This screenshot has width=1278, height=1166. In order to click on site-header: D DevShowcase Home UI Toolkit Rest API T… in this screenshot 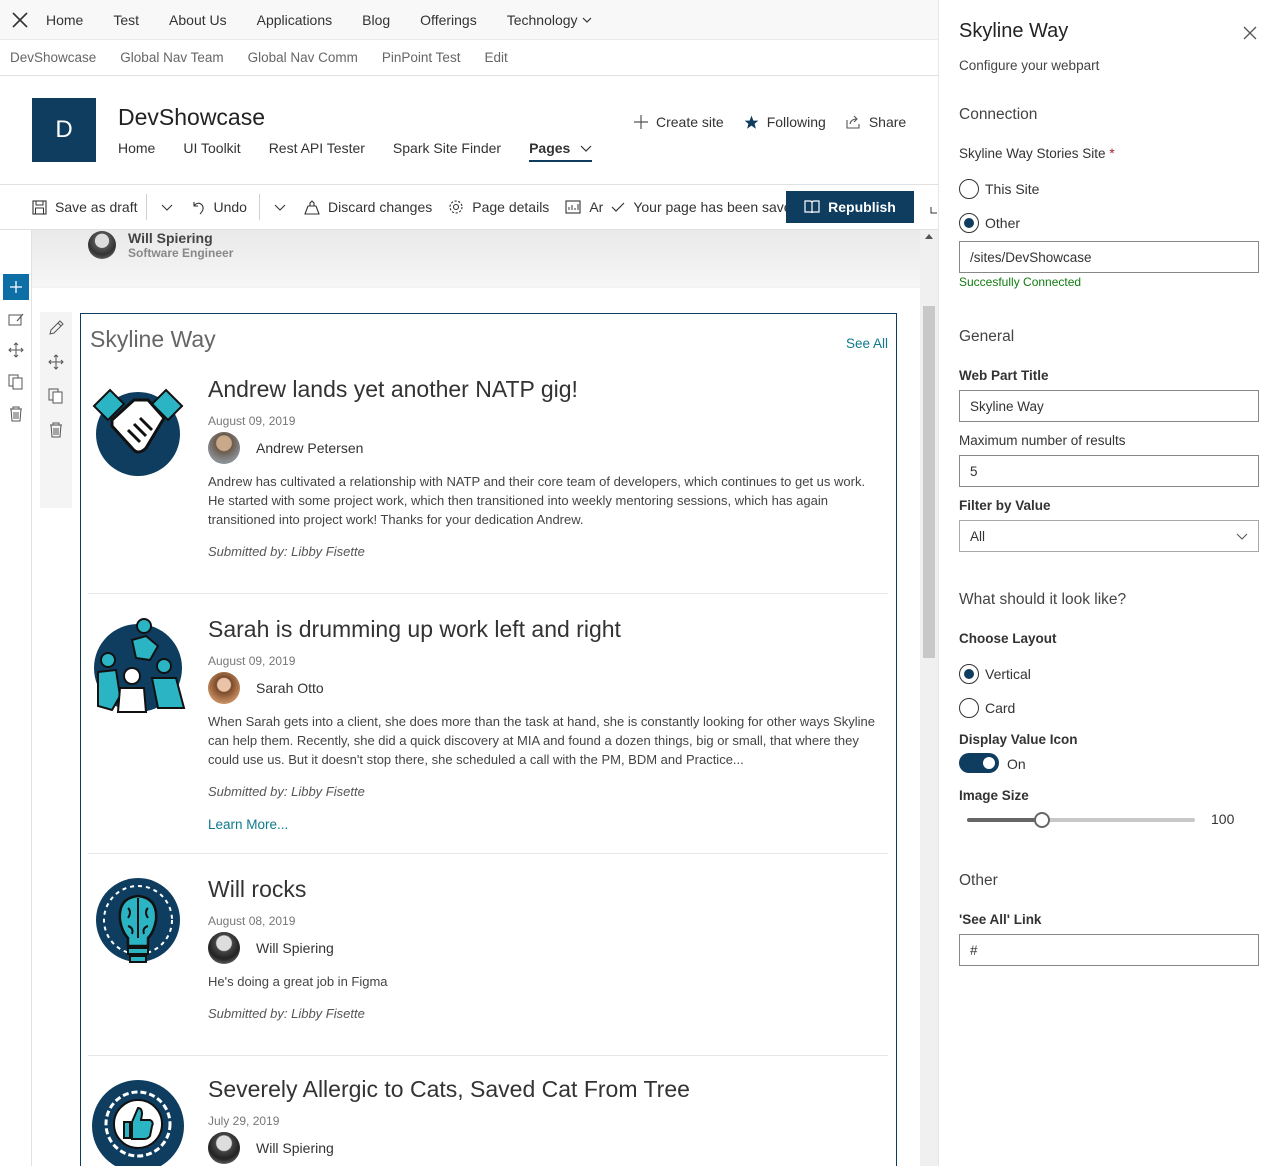, I will do `click(469, 130)`.